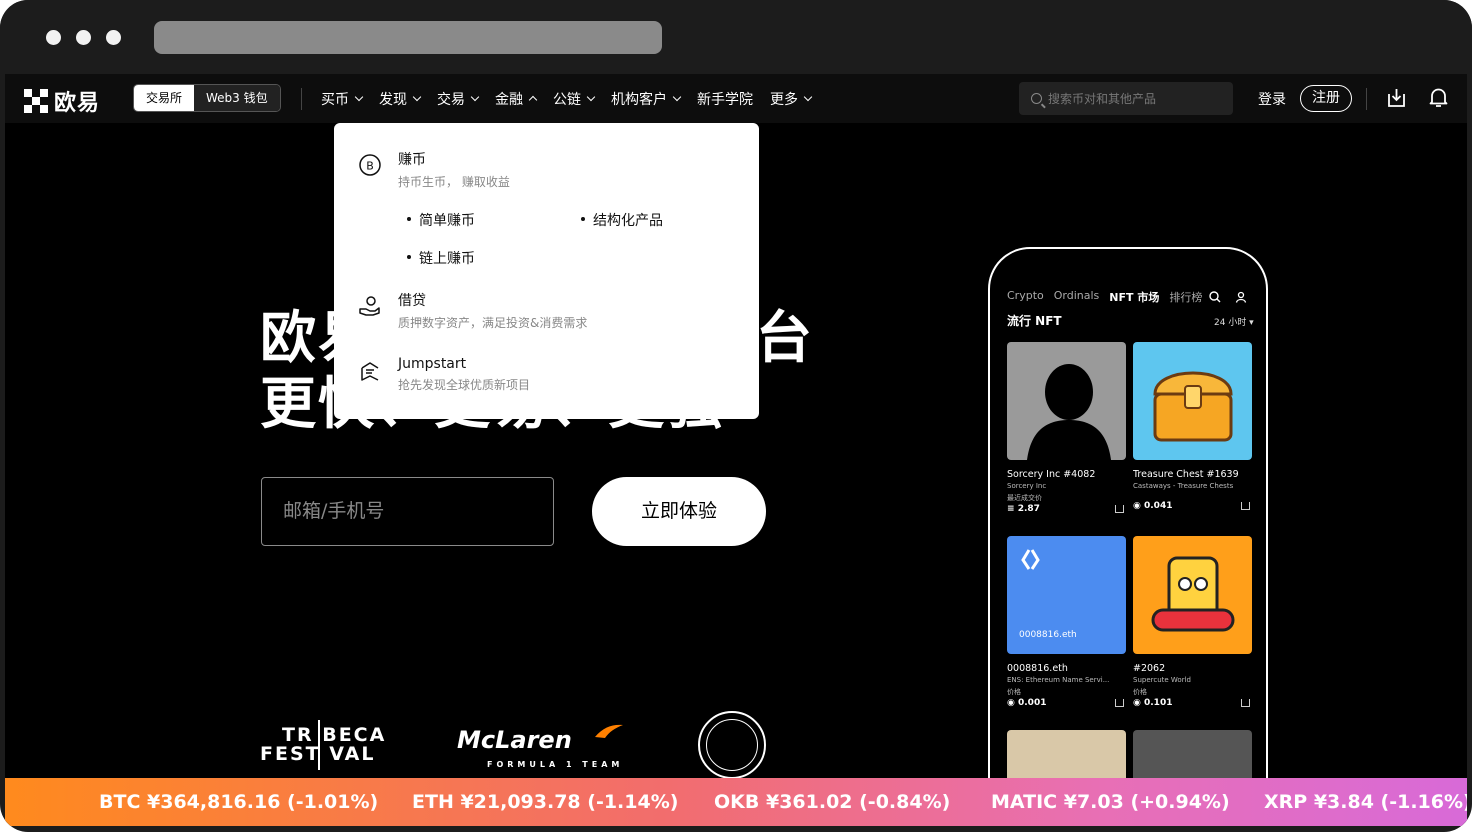 The height and width of the screenshot is (832, 1472). Describe the element at coordinates (1396, 98) in the screenshot. I see `download-icon` at that location.